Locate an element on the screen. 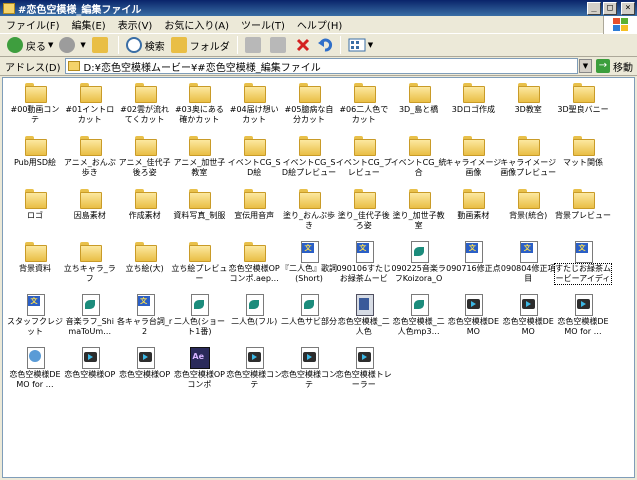 This screenshot has width=637, height=480. forward-button: ▼ is located at coordinates (72, 45).